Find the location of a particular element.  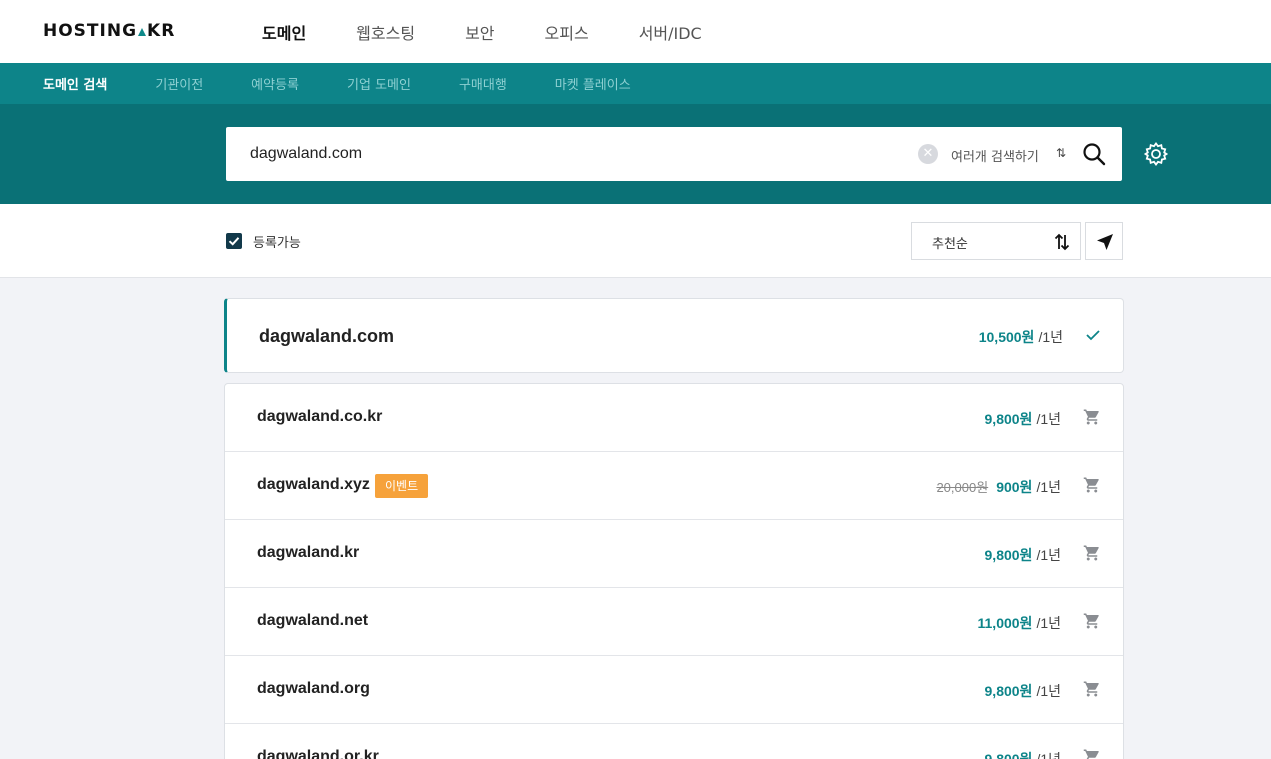

sort-arrows-icon is located at coordinates (1062, 242).